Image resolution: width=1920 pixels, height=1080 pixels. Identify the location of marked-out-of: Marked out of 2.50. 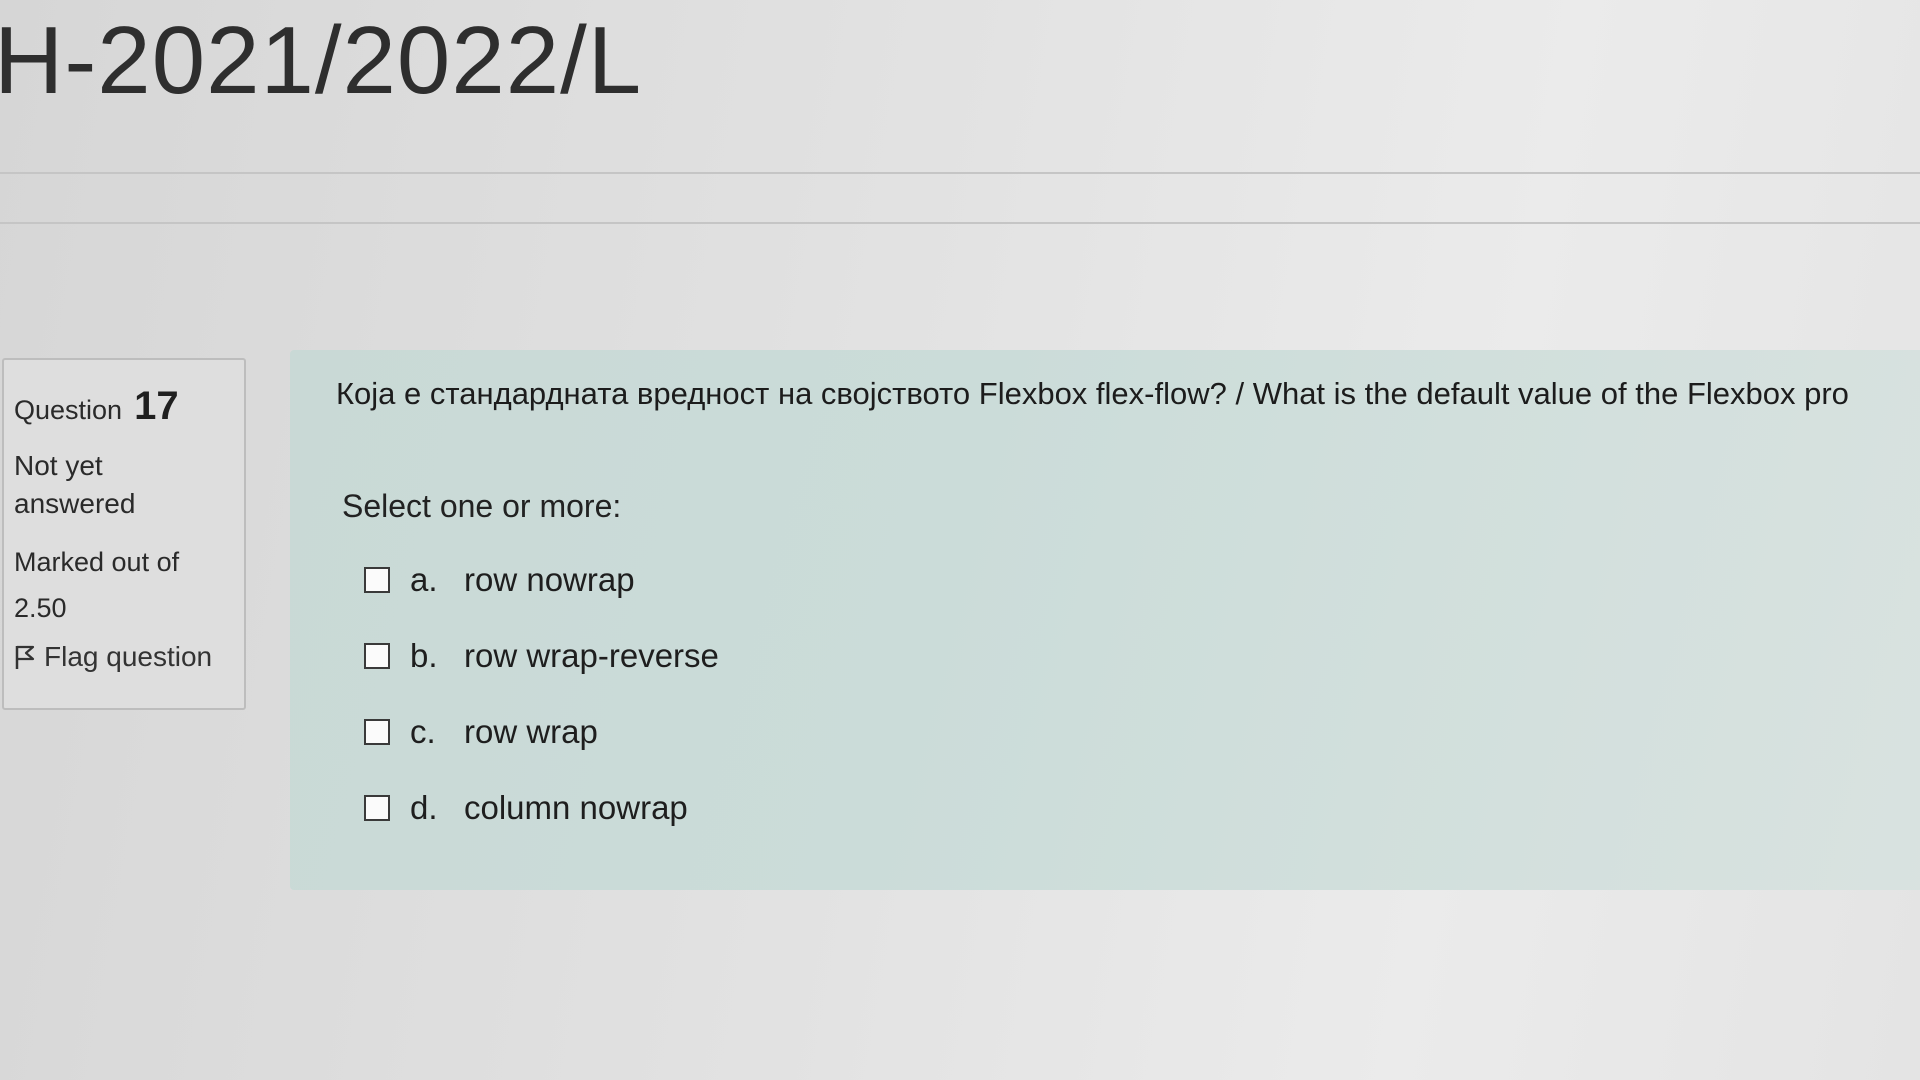
(124, 585).